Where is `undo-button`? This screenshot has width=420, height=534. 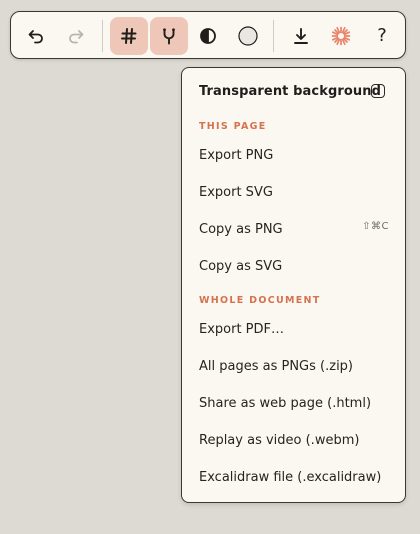
undo-button is located at coordinates (36, 36).